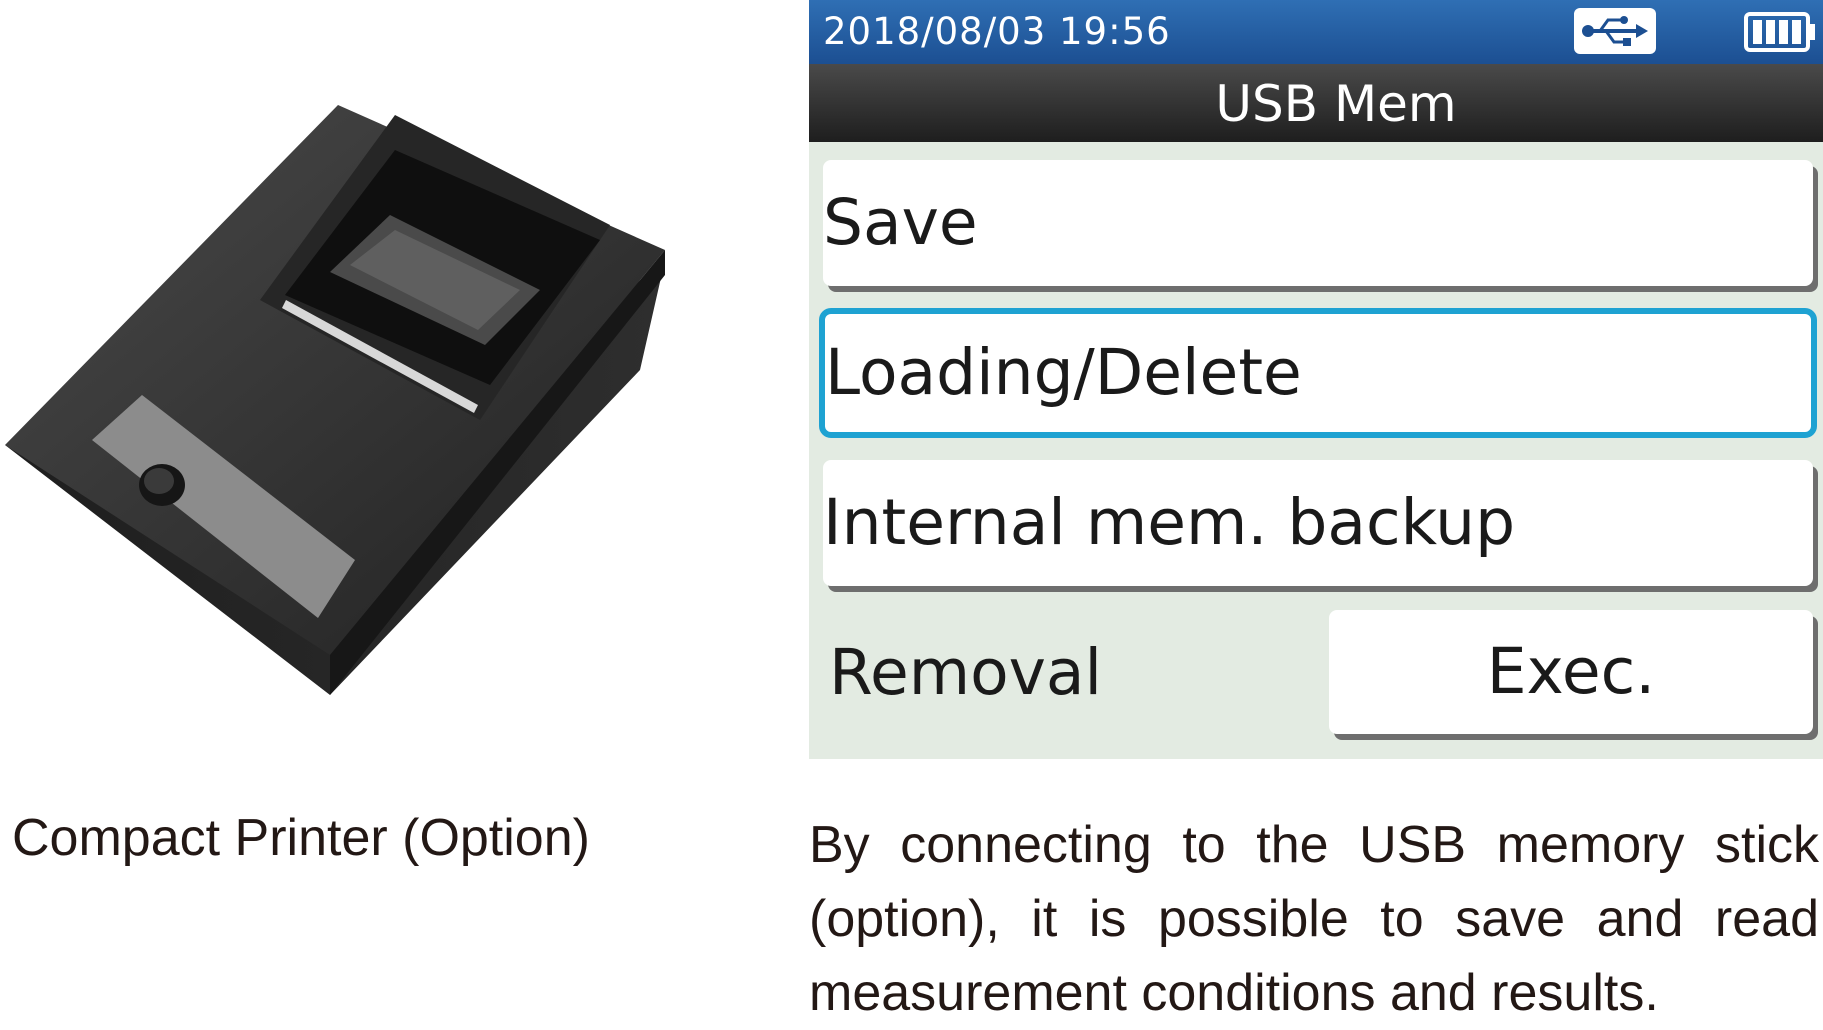 The height and width of the screenshot is (1030, 1823). What do you see at coordinates (966, 672) in the screenshot?
I see `removal-label: Removal` at bounding box center [966, 672].